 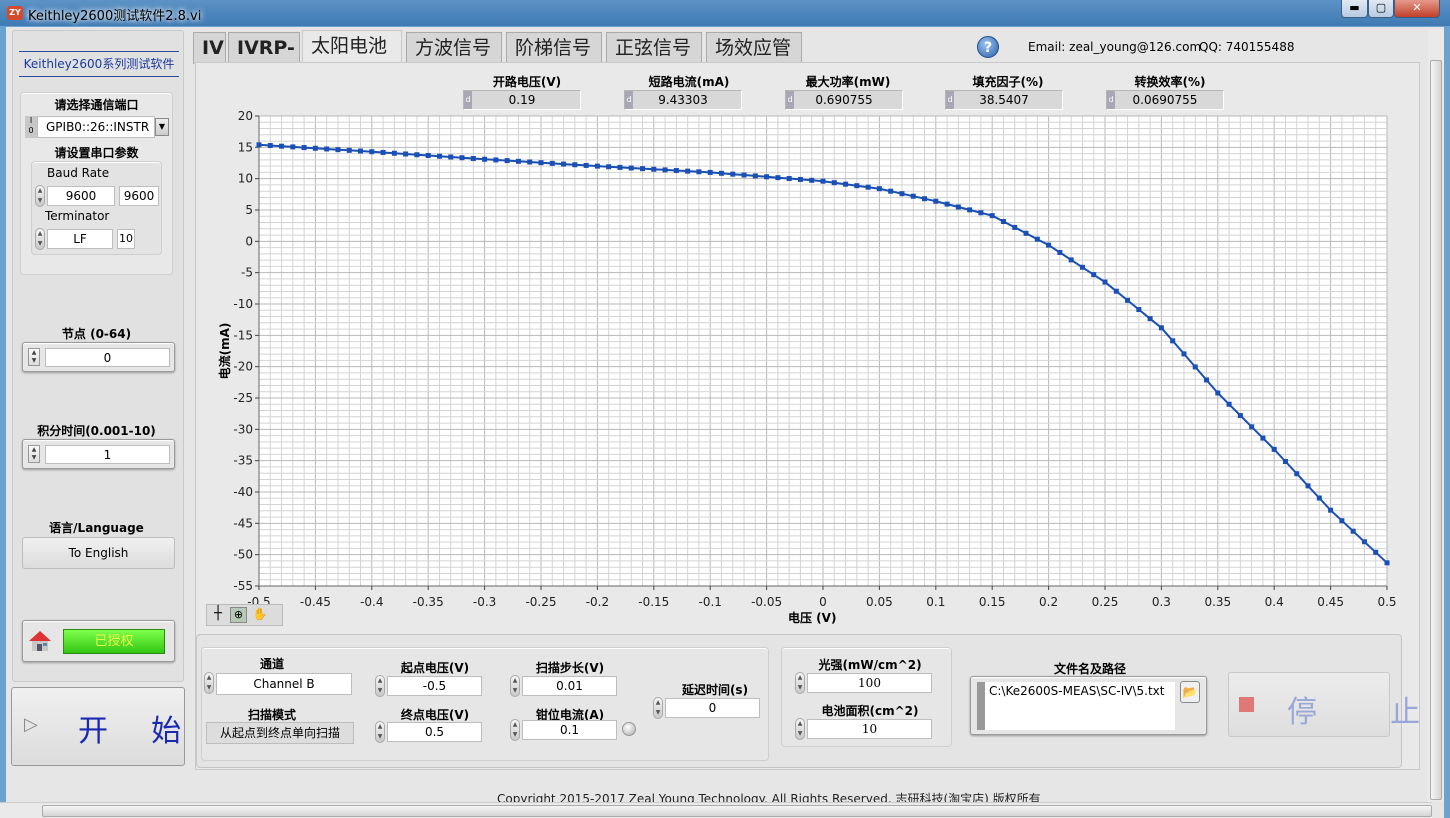 What do you see at coordinates (243, 304) in the screenshot?
I see `y-tick-label: -10` at bounding box center [243, 304].